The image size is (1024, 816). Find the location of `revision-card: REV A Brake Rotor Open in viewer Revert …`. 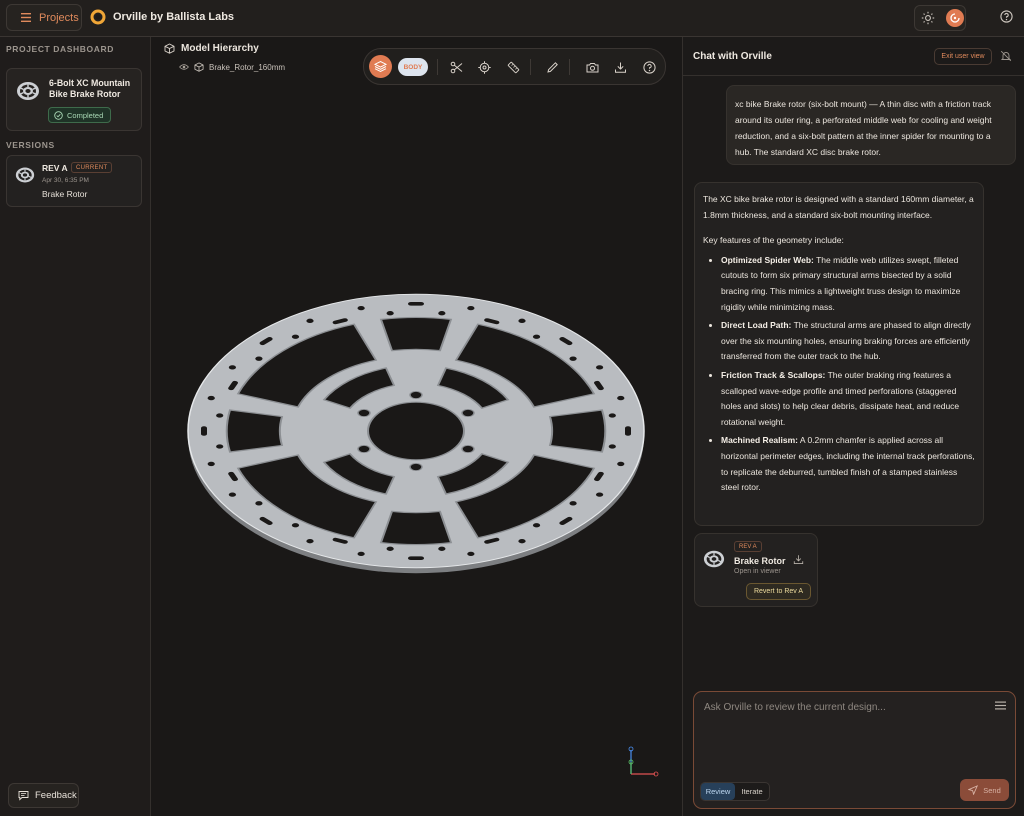

revision-card: REV A Brake Rotor Open in viewer Revert … is located at coordinates (756, 570).